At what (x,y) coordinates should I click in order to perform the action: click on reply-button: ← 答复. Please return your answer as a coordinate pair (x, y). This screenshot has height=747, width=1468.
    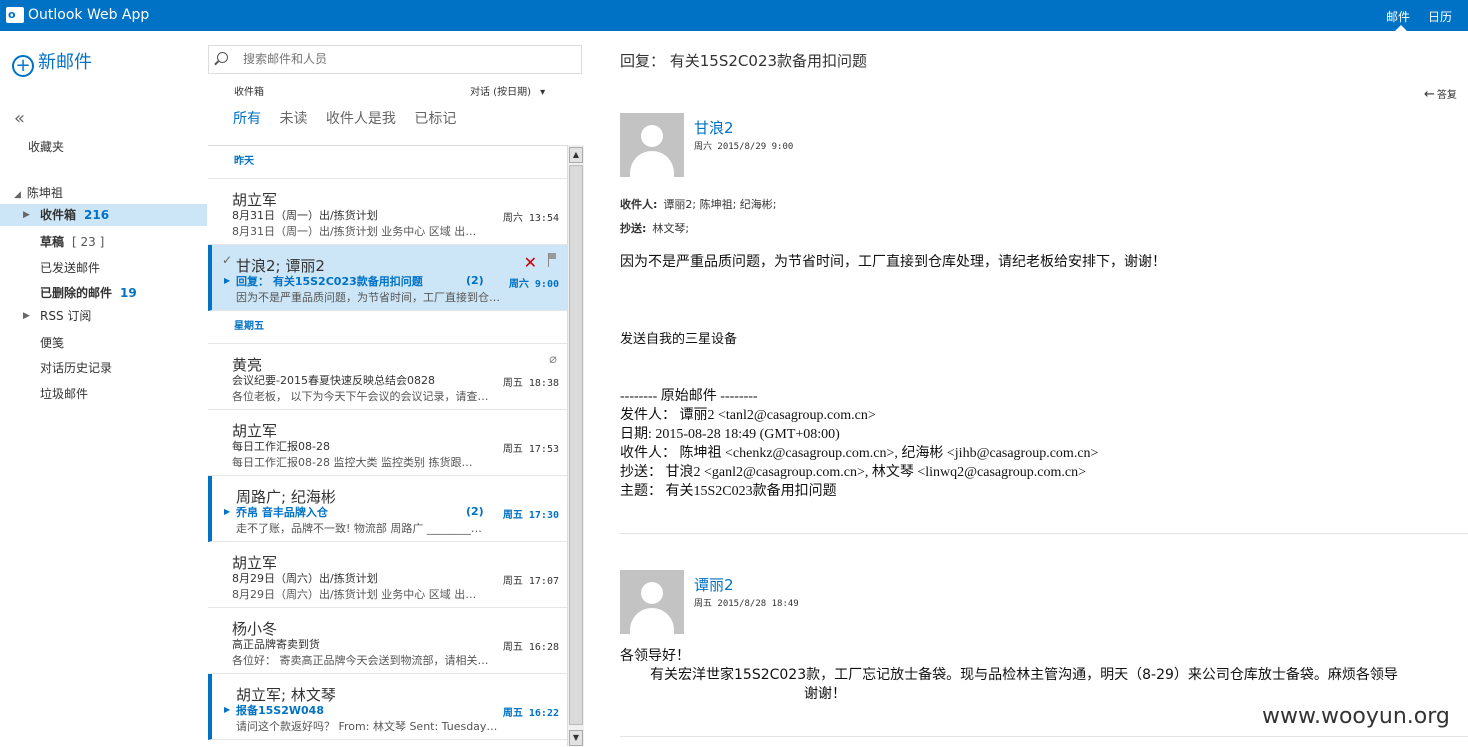
    Looking at the image, I should click on (1440, 94).